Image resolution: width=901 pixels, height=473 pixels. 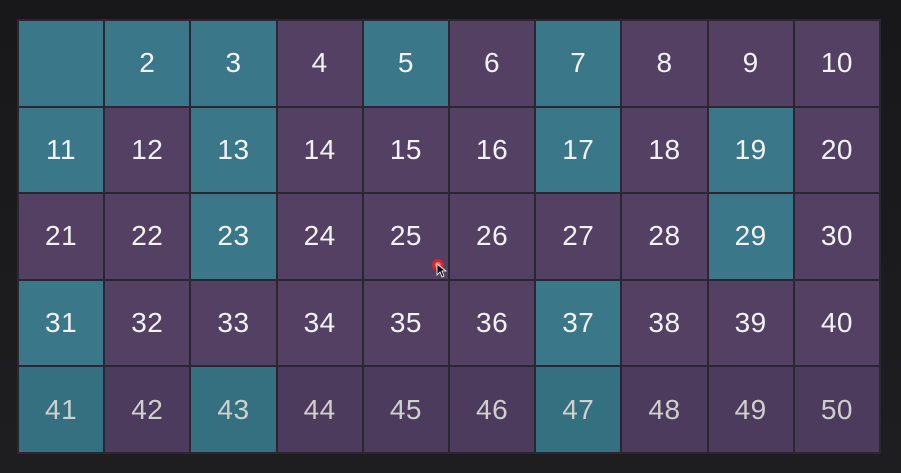 I want to click on number-cell-41: 41, so click(x=61, y=409).